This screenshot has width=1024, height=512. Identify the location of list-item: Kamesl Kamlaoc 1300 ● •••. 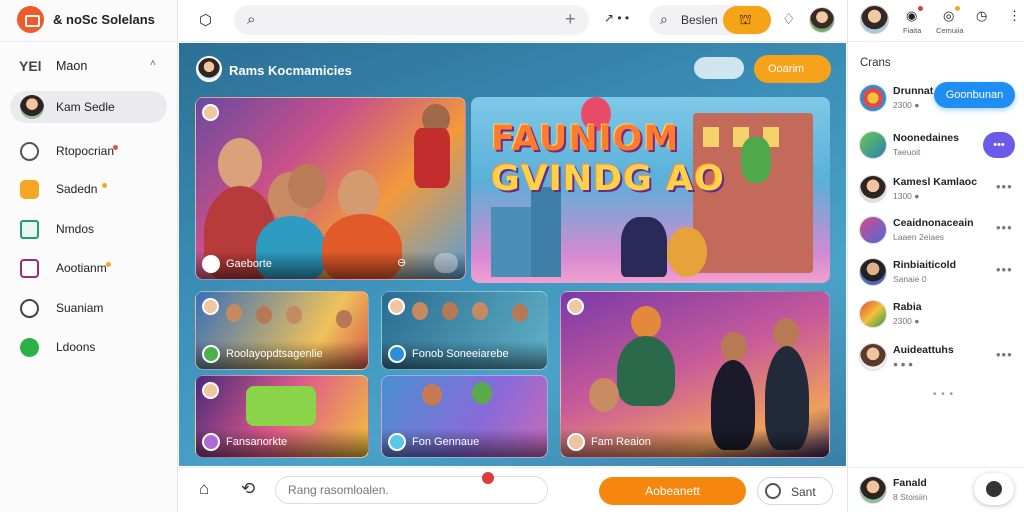
(936, 189).